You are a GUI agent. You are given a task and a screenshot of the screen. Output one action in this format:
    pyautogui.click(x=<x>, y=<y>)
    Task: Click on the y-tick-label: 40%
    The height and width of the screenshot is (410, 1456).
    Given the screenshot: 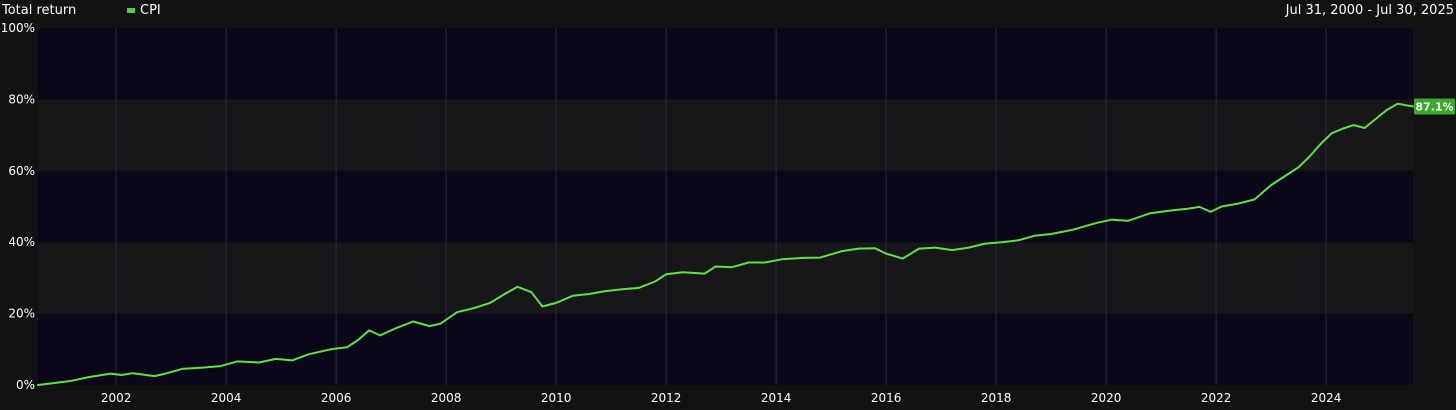 What is the action you would take?
    pyautogui.click(x=21, y=242)
    